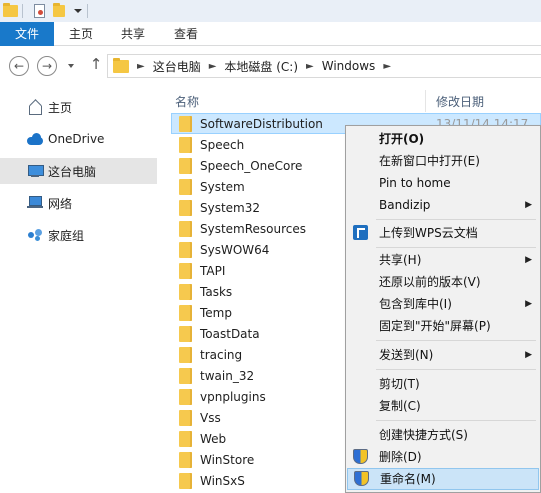 This screenshot has height=493, width=541. I want to click on menu-item-copy: 复制(C), so click(443, 406).